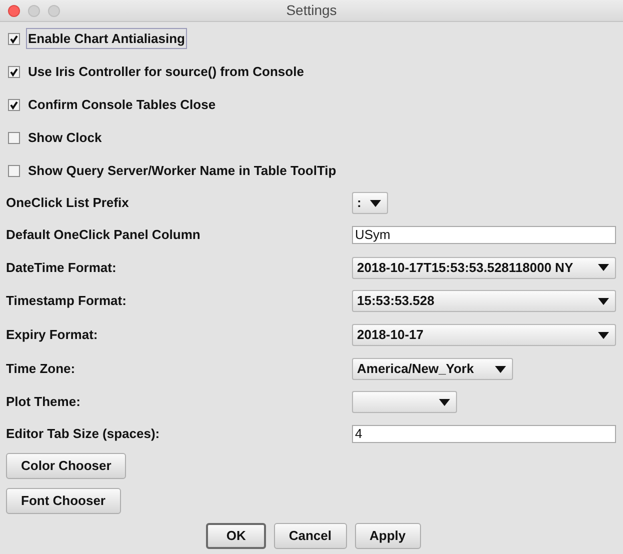 This screenshot has height=554, width=623. Describe the element at coordinates (310, 536) in the screenshot. I see `dialog-button: Cancel` at that location.